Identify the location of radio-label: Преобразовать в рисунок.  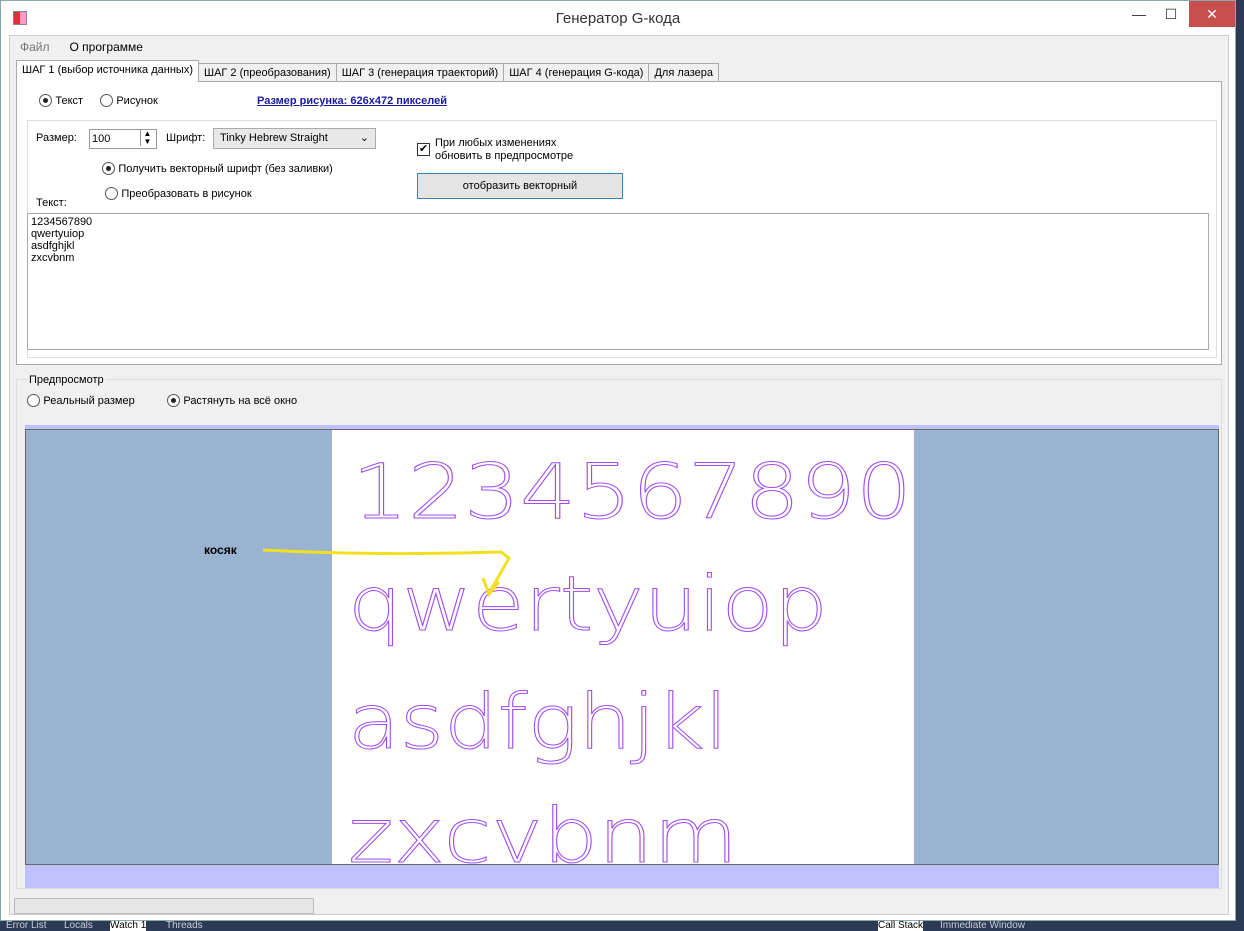
(186, 194).